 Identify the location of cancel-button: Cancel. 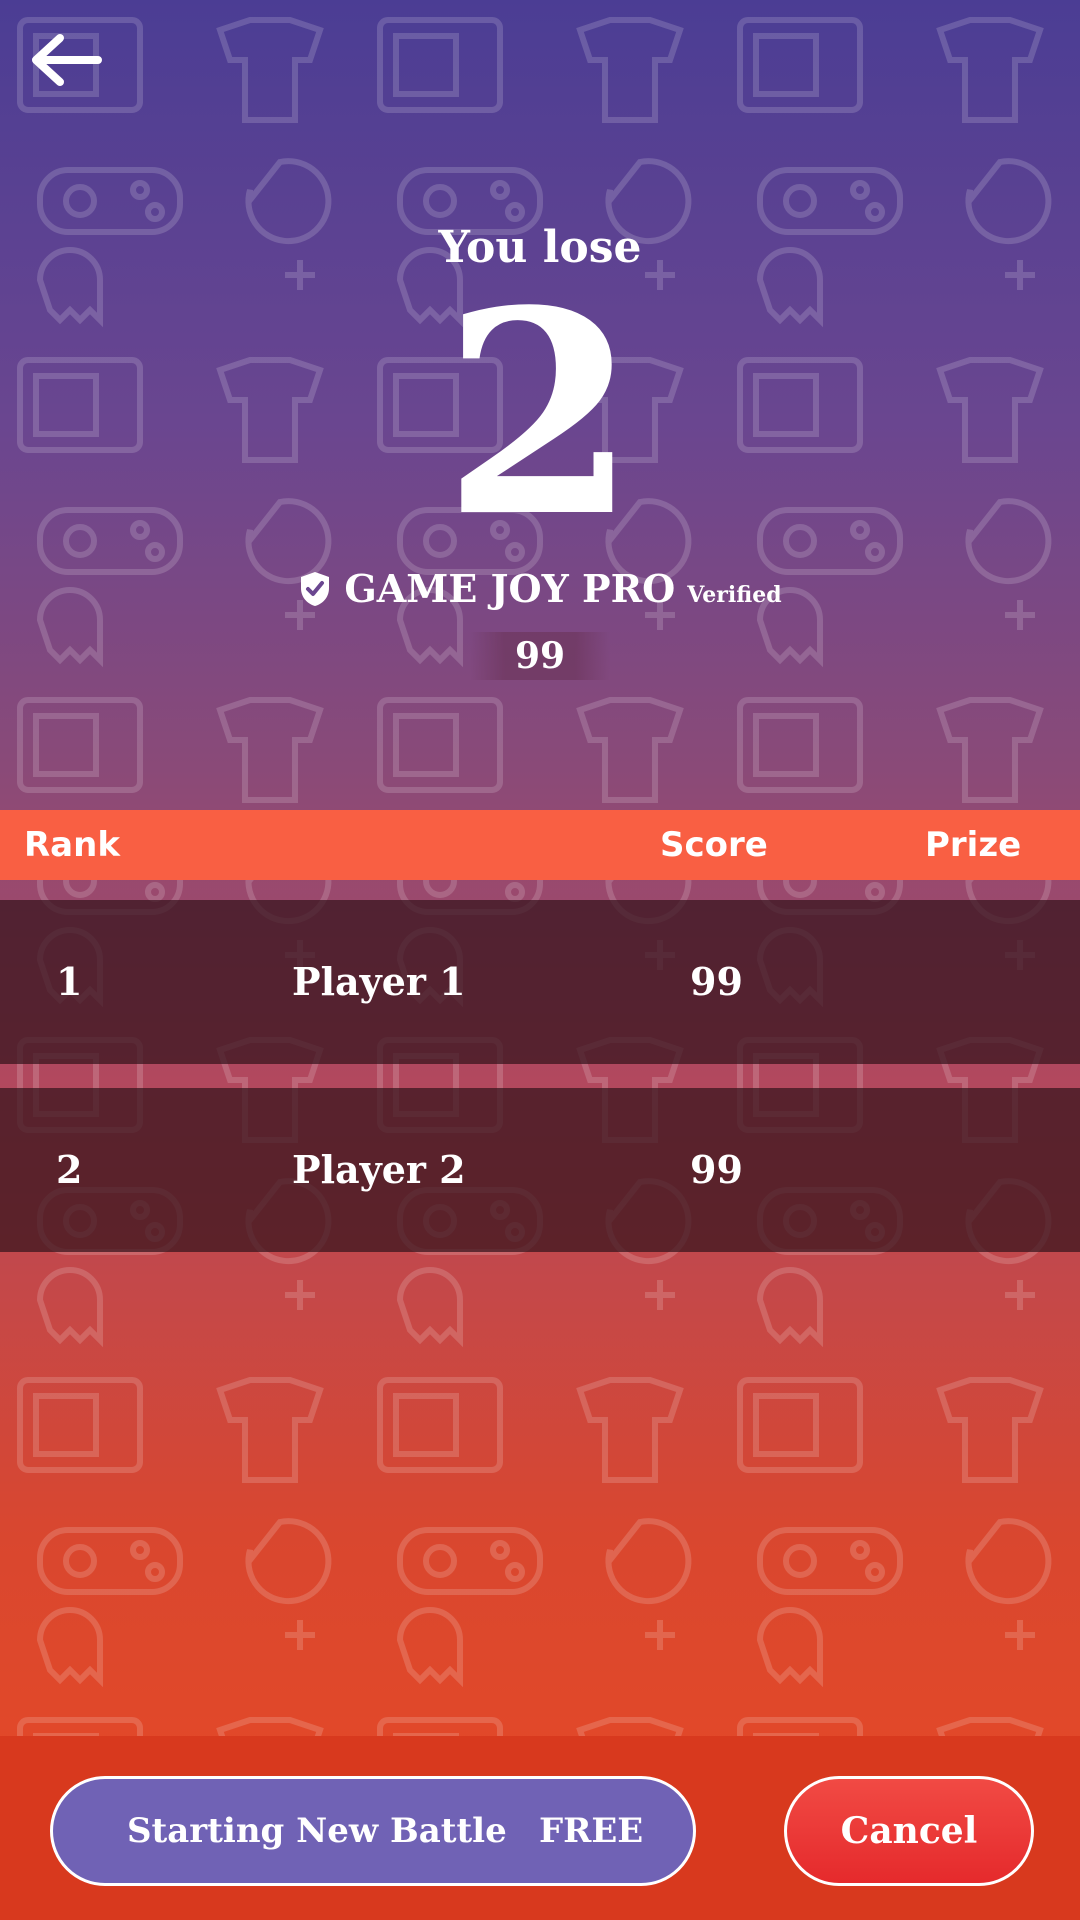
(909, 1831).